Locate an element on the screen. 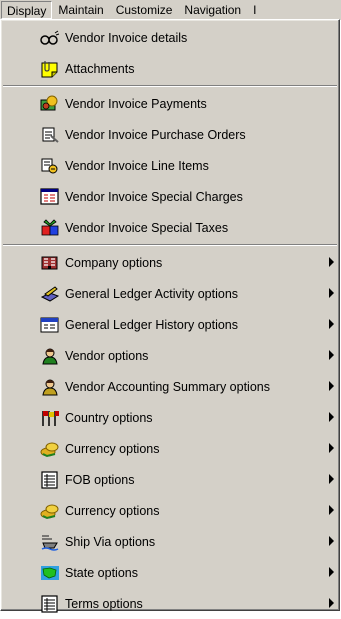  menu-item-currency-options-2: Currency options is located at coordinates (170, 510).